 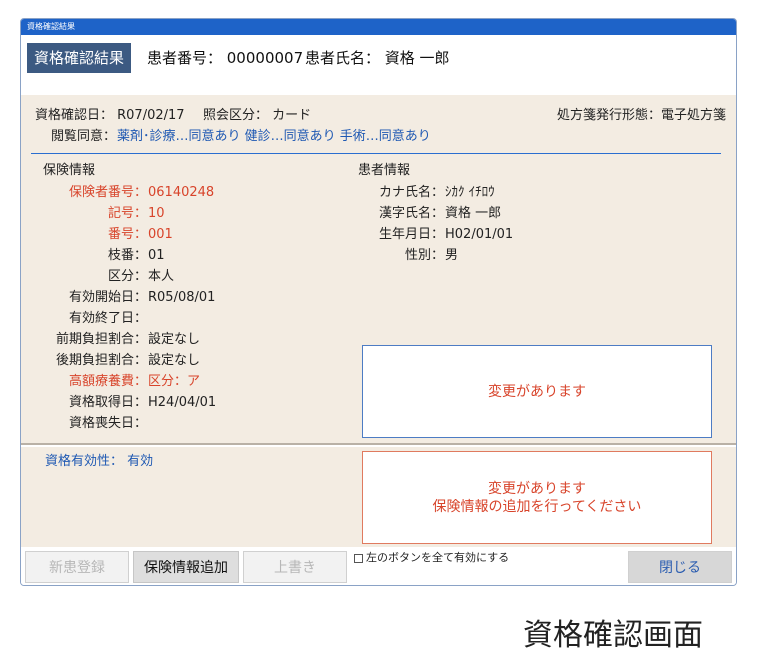 What do you see at coordinates (156, 213) in the screenshot?
I see `insurance-row-value: 10` at bounding box center [156, 213].